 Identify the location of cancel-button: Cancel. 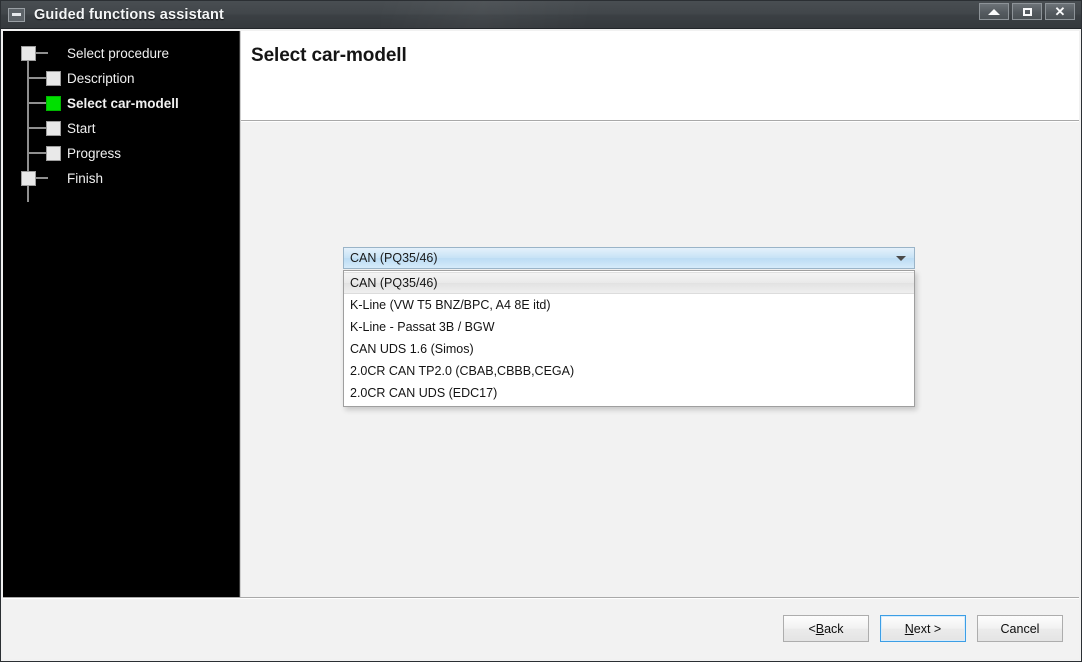
(1020, 628).